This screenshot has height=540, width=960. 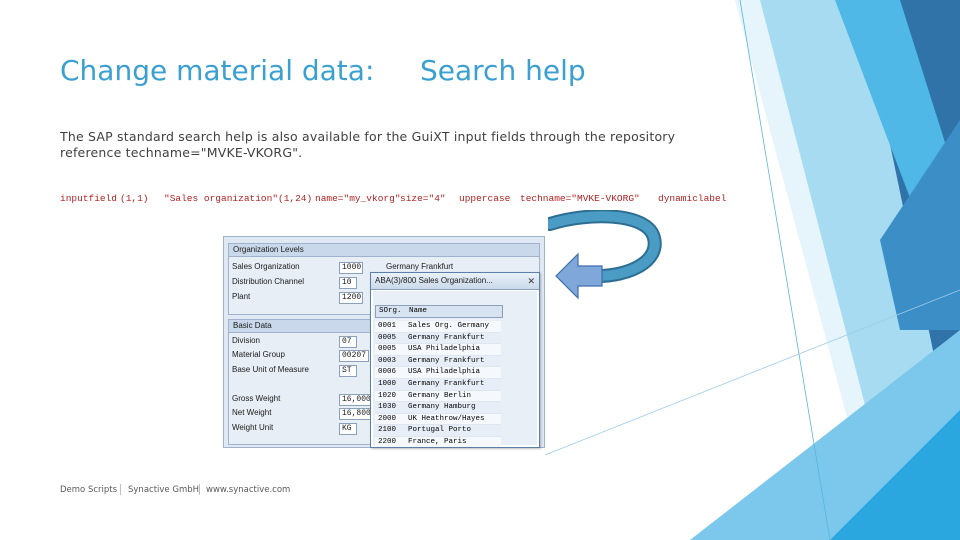 I want to click on list-item: 1000 Germany Frankfurt, so click(x=438, y=384).